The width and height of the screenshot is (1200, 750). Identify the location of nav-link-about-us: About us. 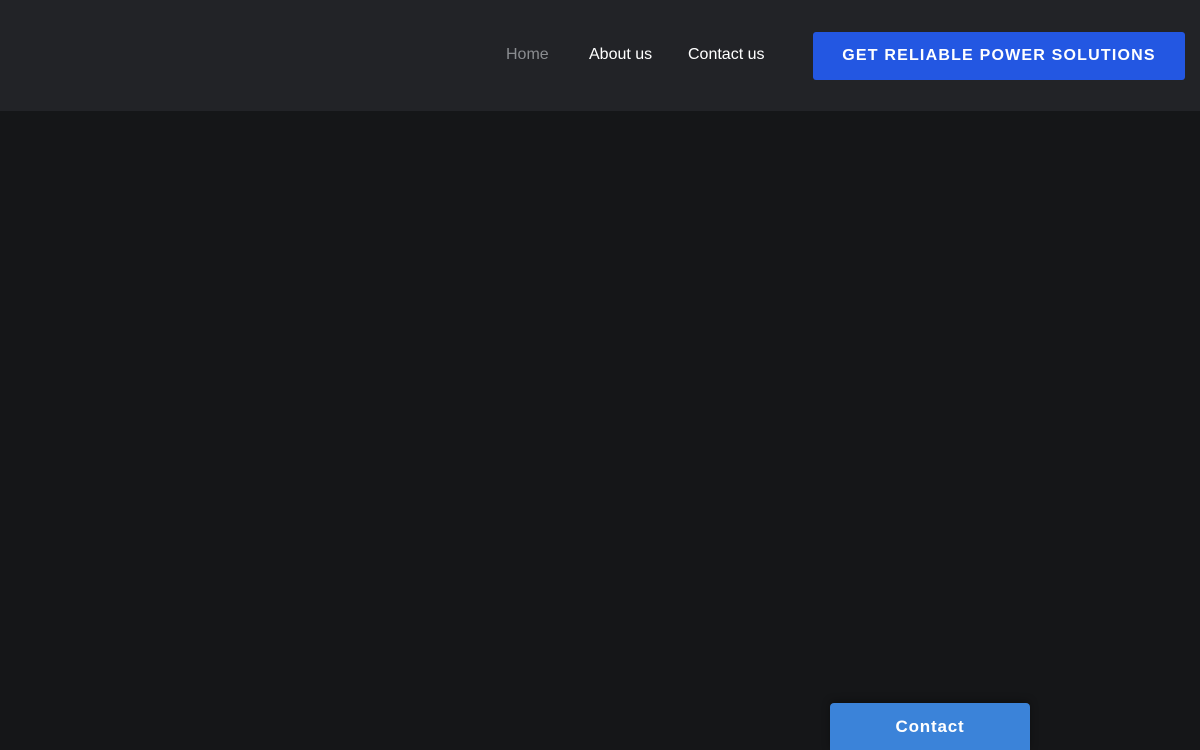
(620, 55).